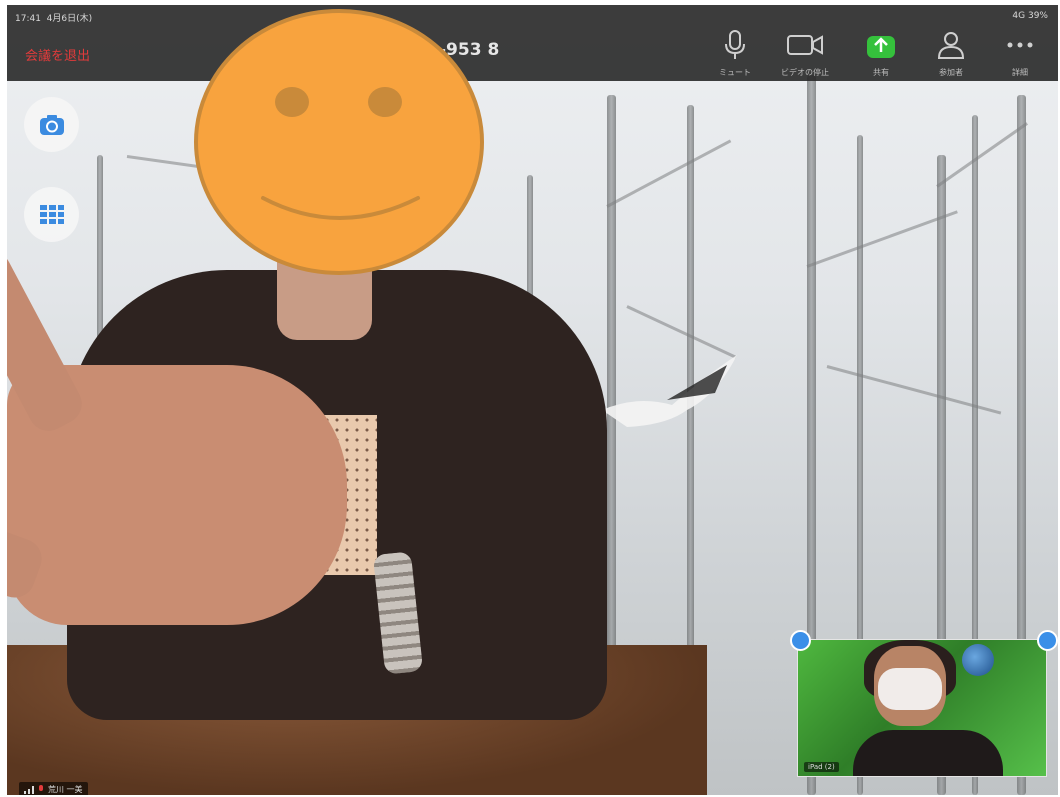 The image size is (1060, 797). Describe the element at coordinates (339, 142) in the screenshot. I see `smiley-face-overlay` at that location.